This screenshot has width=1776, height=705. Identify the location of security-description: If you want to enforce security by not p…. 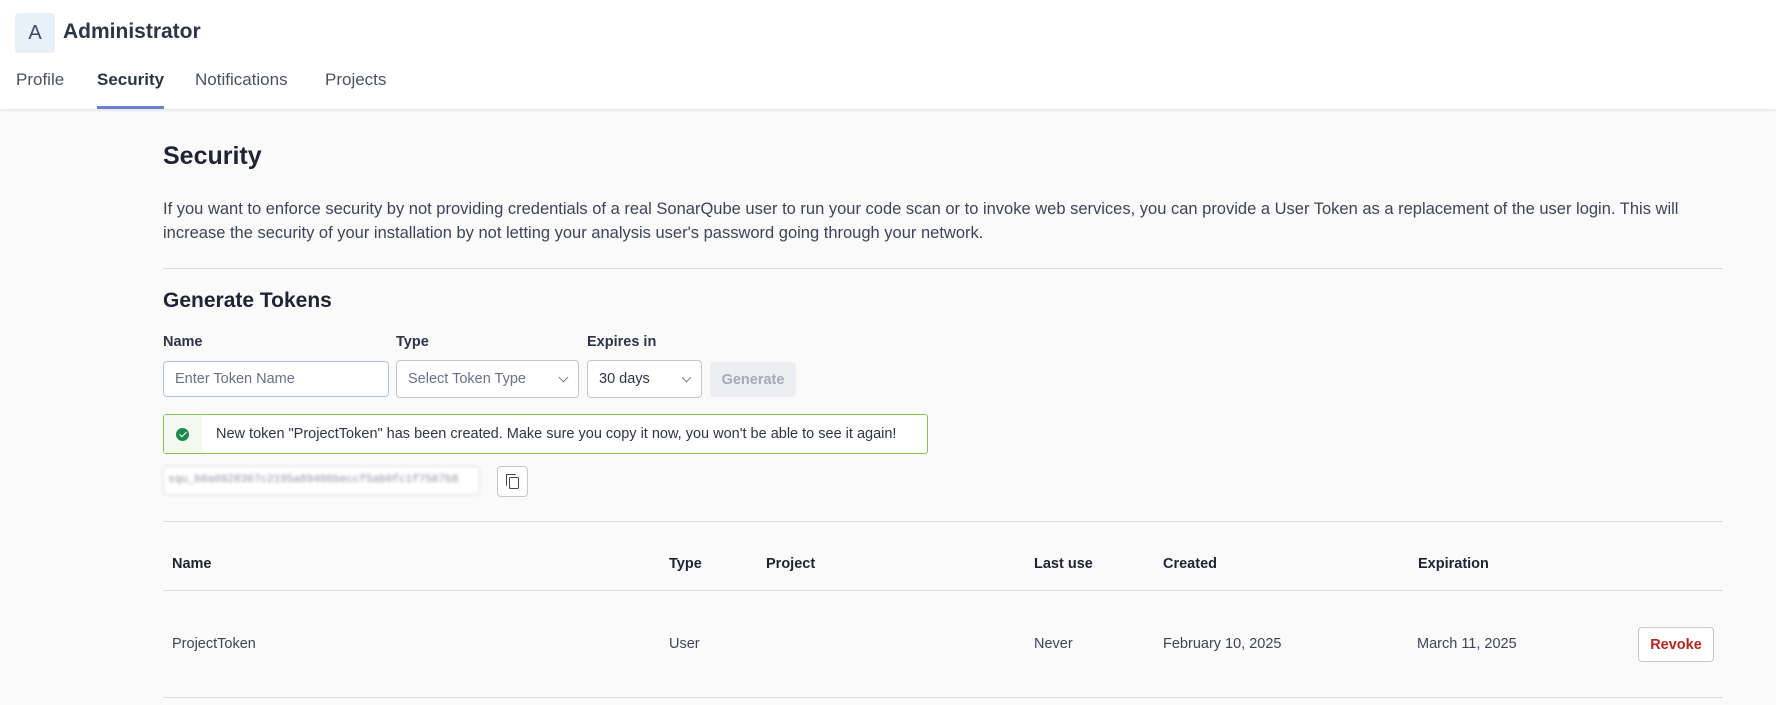
(921, 221).